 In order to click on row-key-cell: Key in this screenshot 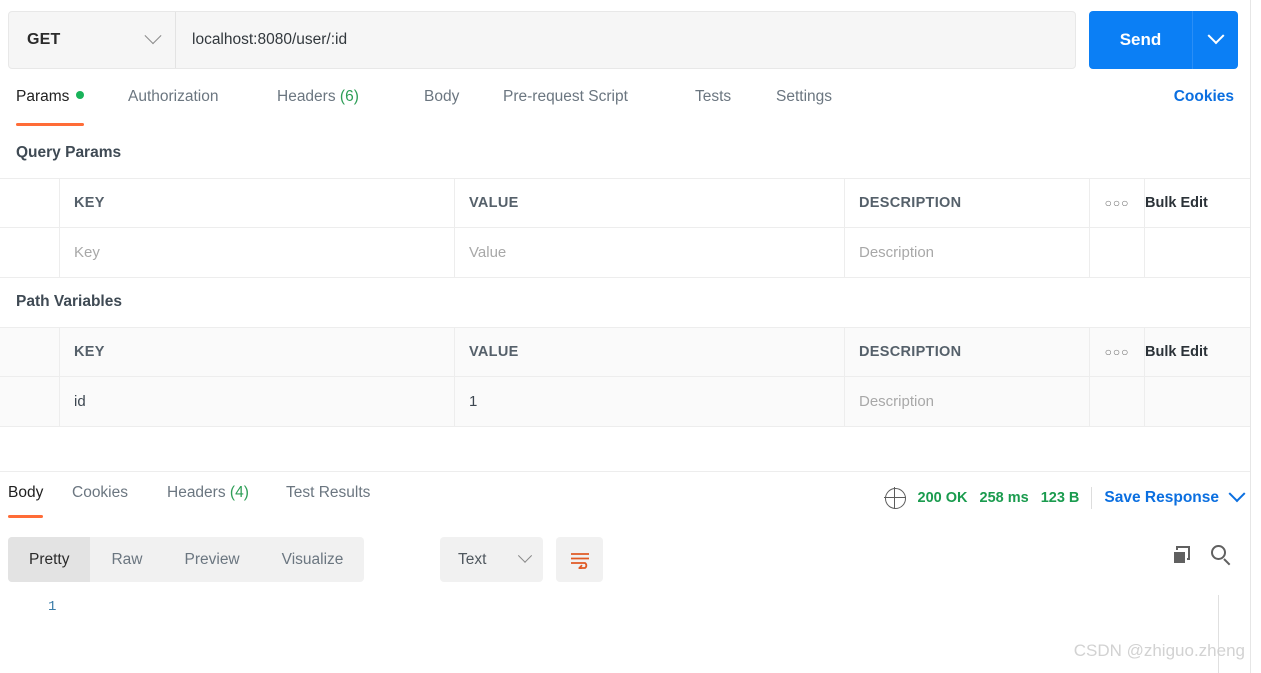, I will do `click(257, 252)`.